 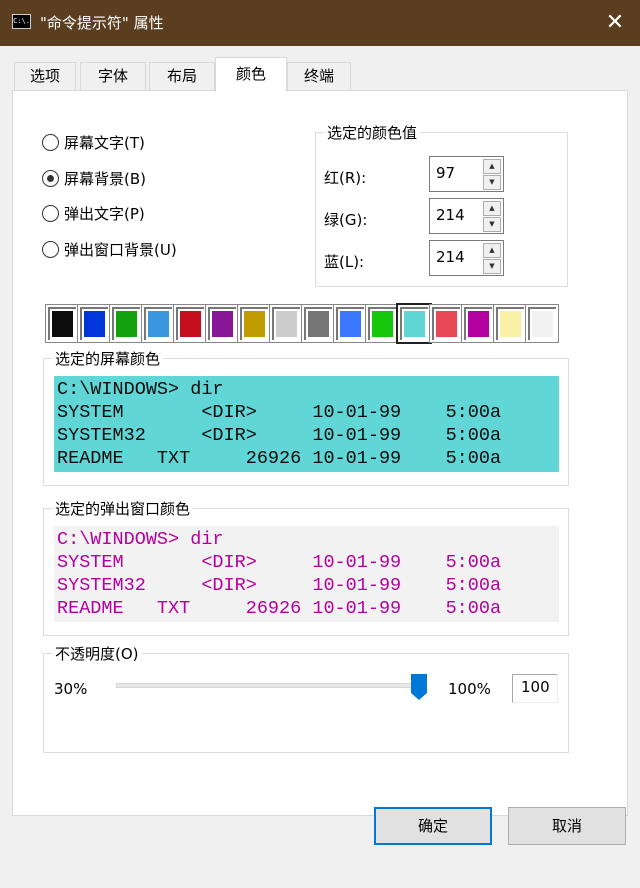 What do you see at coordinates (567, 826) in the screenshot?
I see `cancel-button: 取消` at bounding box center [567, 826].